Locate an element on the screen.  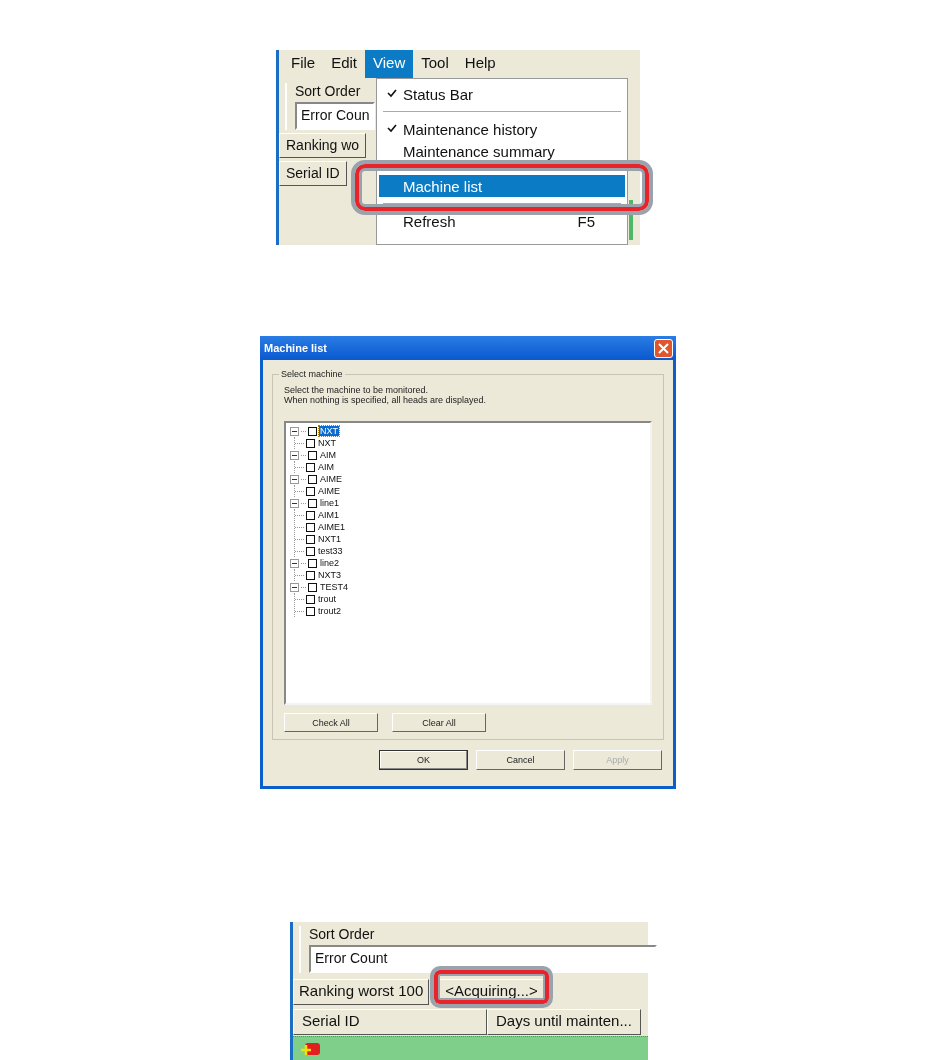
sort-field: Error Coun is located at coordinates (335, 116).